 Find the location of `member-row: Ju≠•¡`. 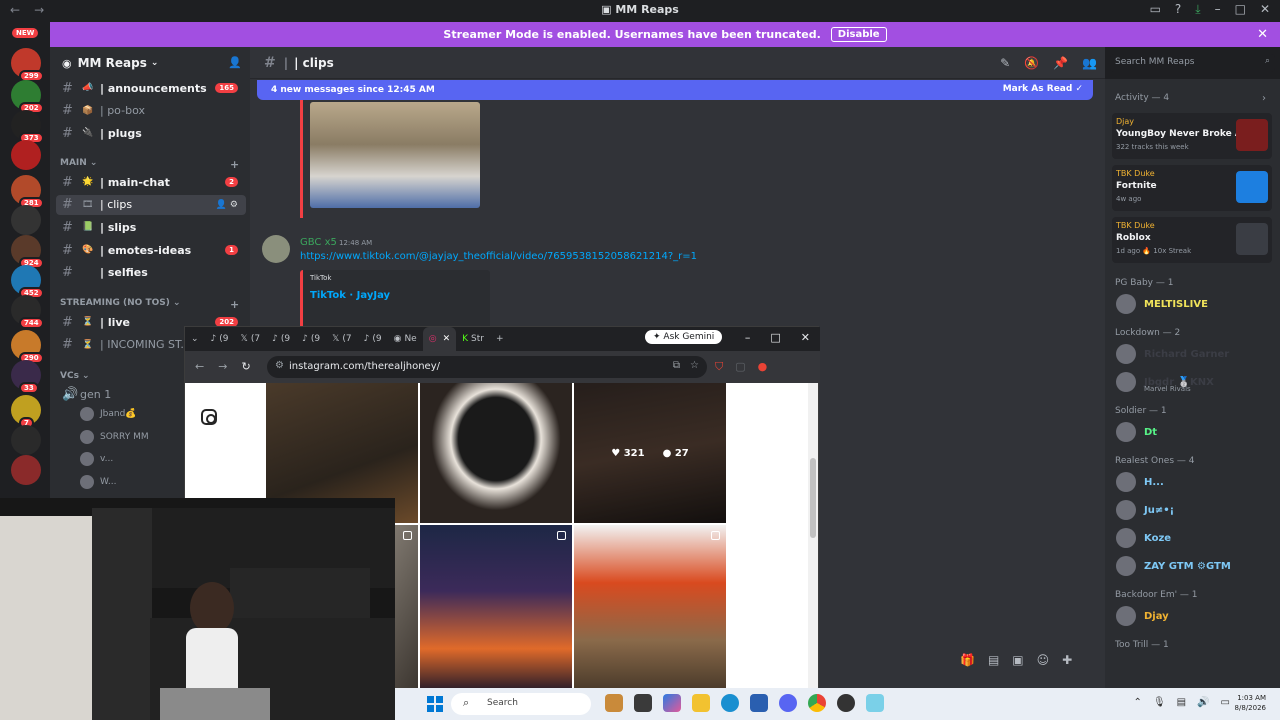

member-row: Ju≠•¡ is located at coordinates (1145, 510).